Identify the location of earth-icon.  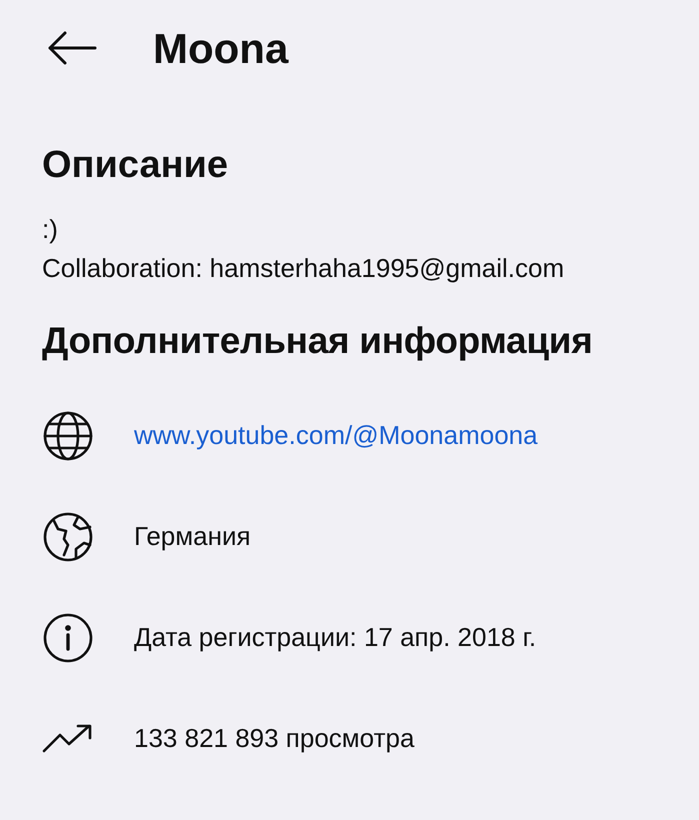
(68, 536).